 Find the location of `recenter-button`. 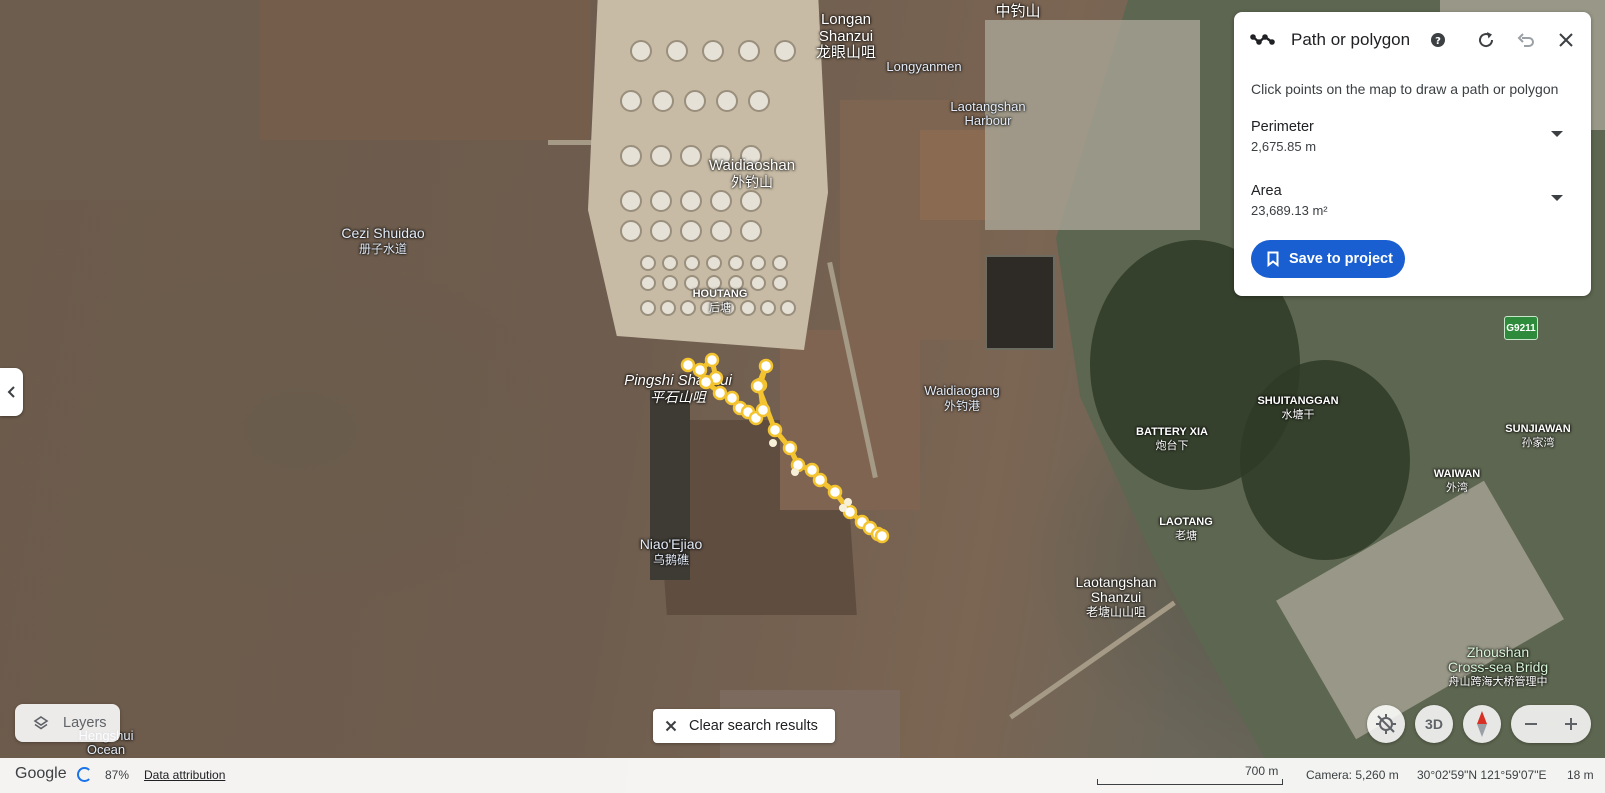

recenter-button is located at coordinates (1386, 724).